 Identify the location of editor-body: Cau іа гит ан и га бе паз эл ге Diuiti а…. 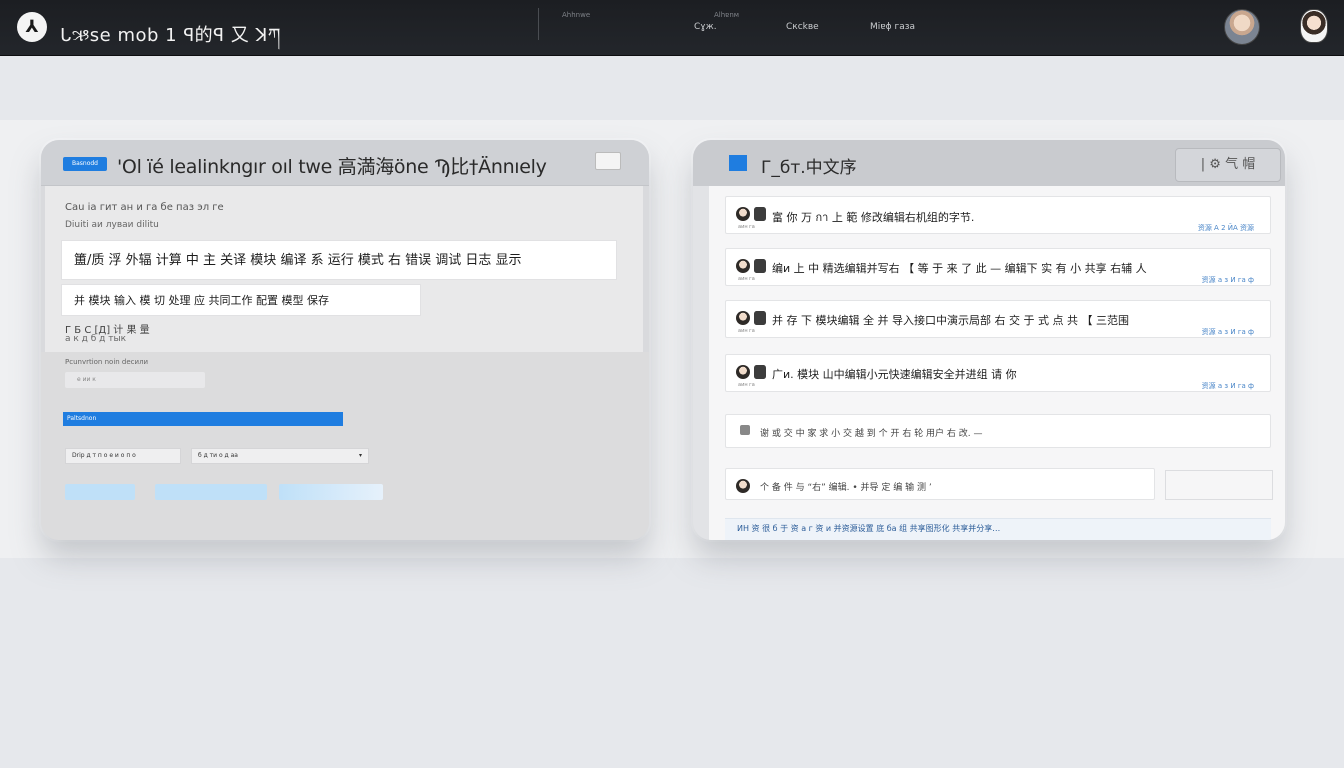
(344, 269).